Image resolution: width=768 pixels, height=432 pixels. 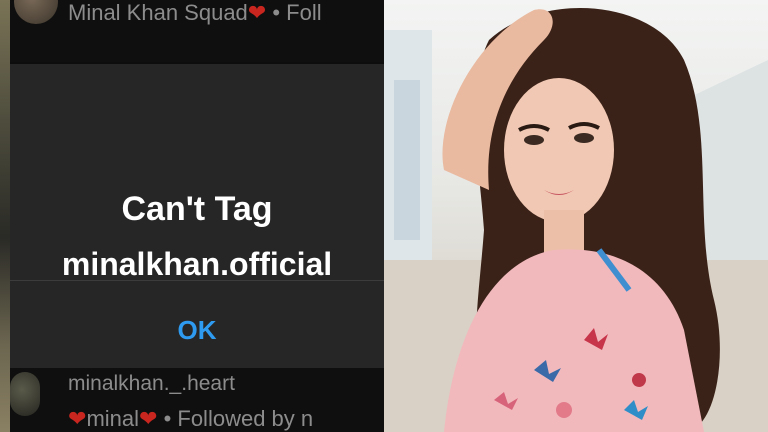 What do you see at coordinates (407, 160) in the screenshot?
I see `building-window` at bounding box center [407, 160].